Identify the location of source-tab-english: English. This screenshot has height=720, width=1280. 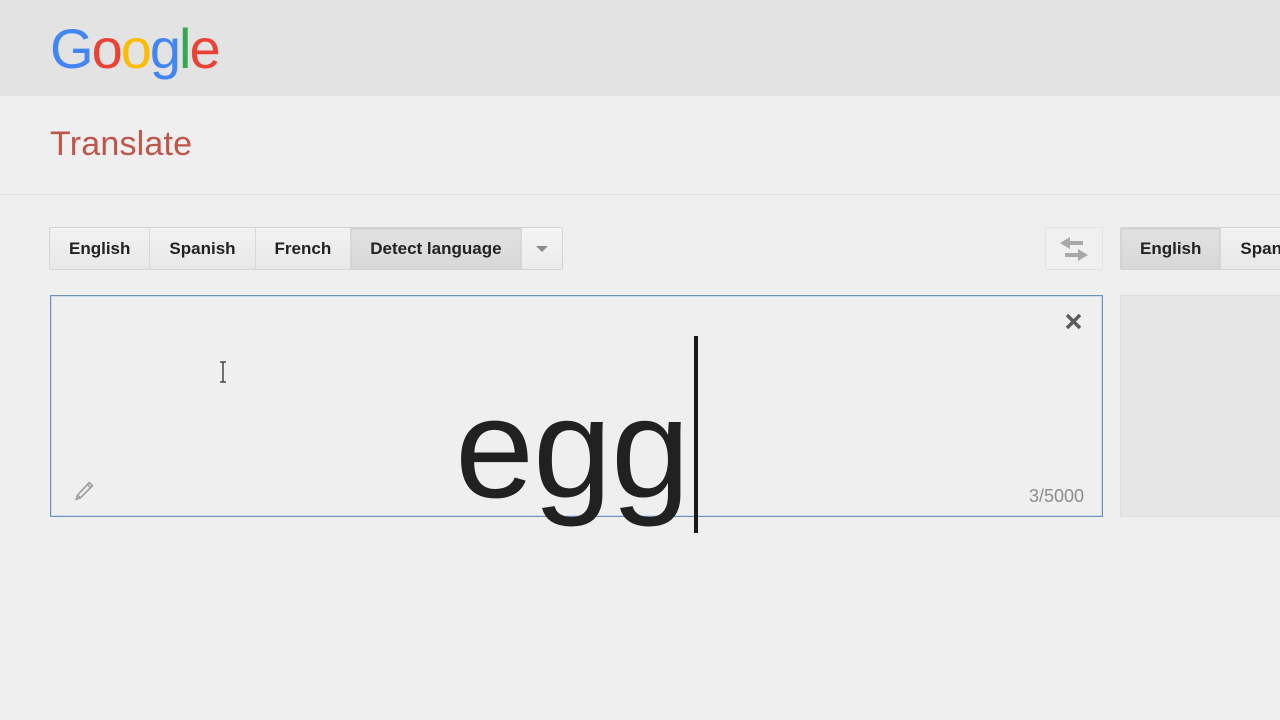
(100, 248).